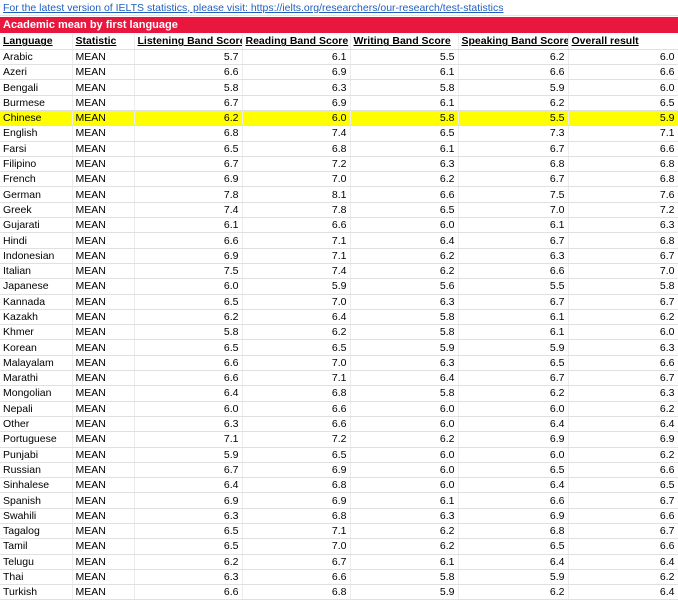 This screenshot has height=600, width=678. What do you see at coordinates (36, 592) in the screenshot?
I see `cell-language: Turkish` at bounding box center [36, 592].